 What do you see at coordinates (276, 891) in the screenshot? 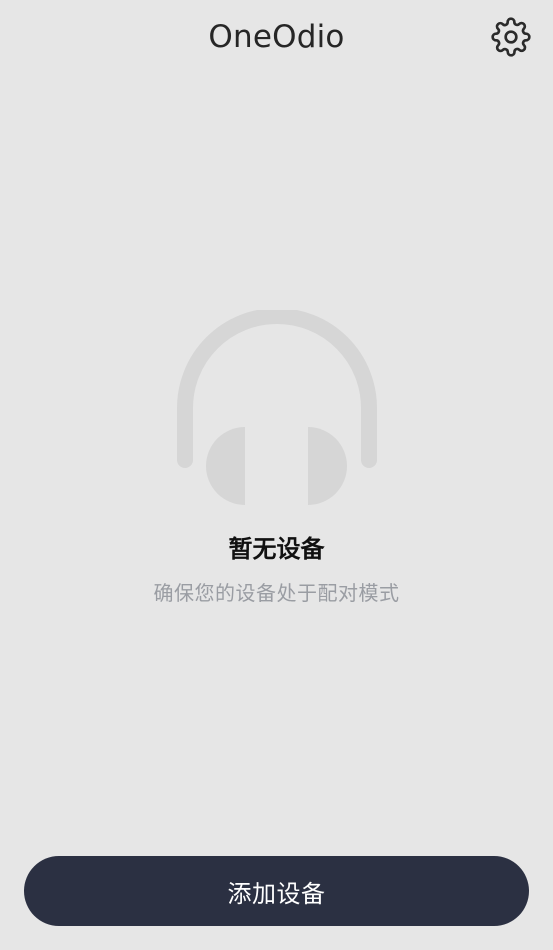
I see `add-device-button: 添加设备` at bounding box center [276, 891].